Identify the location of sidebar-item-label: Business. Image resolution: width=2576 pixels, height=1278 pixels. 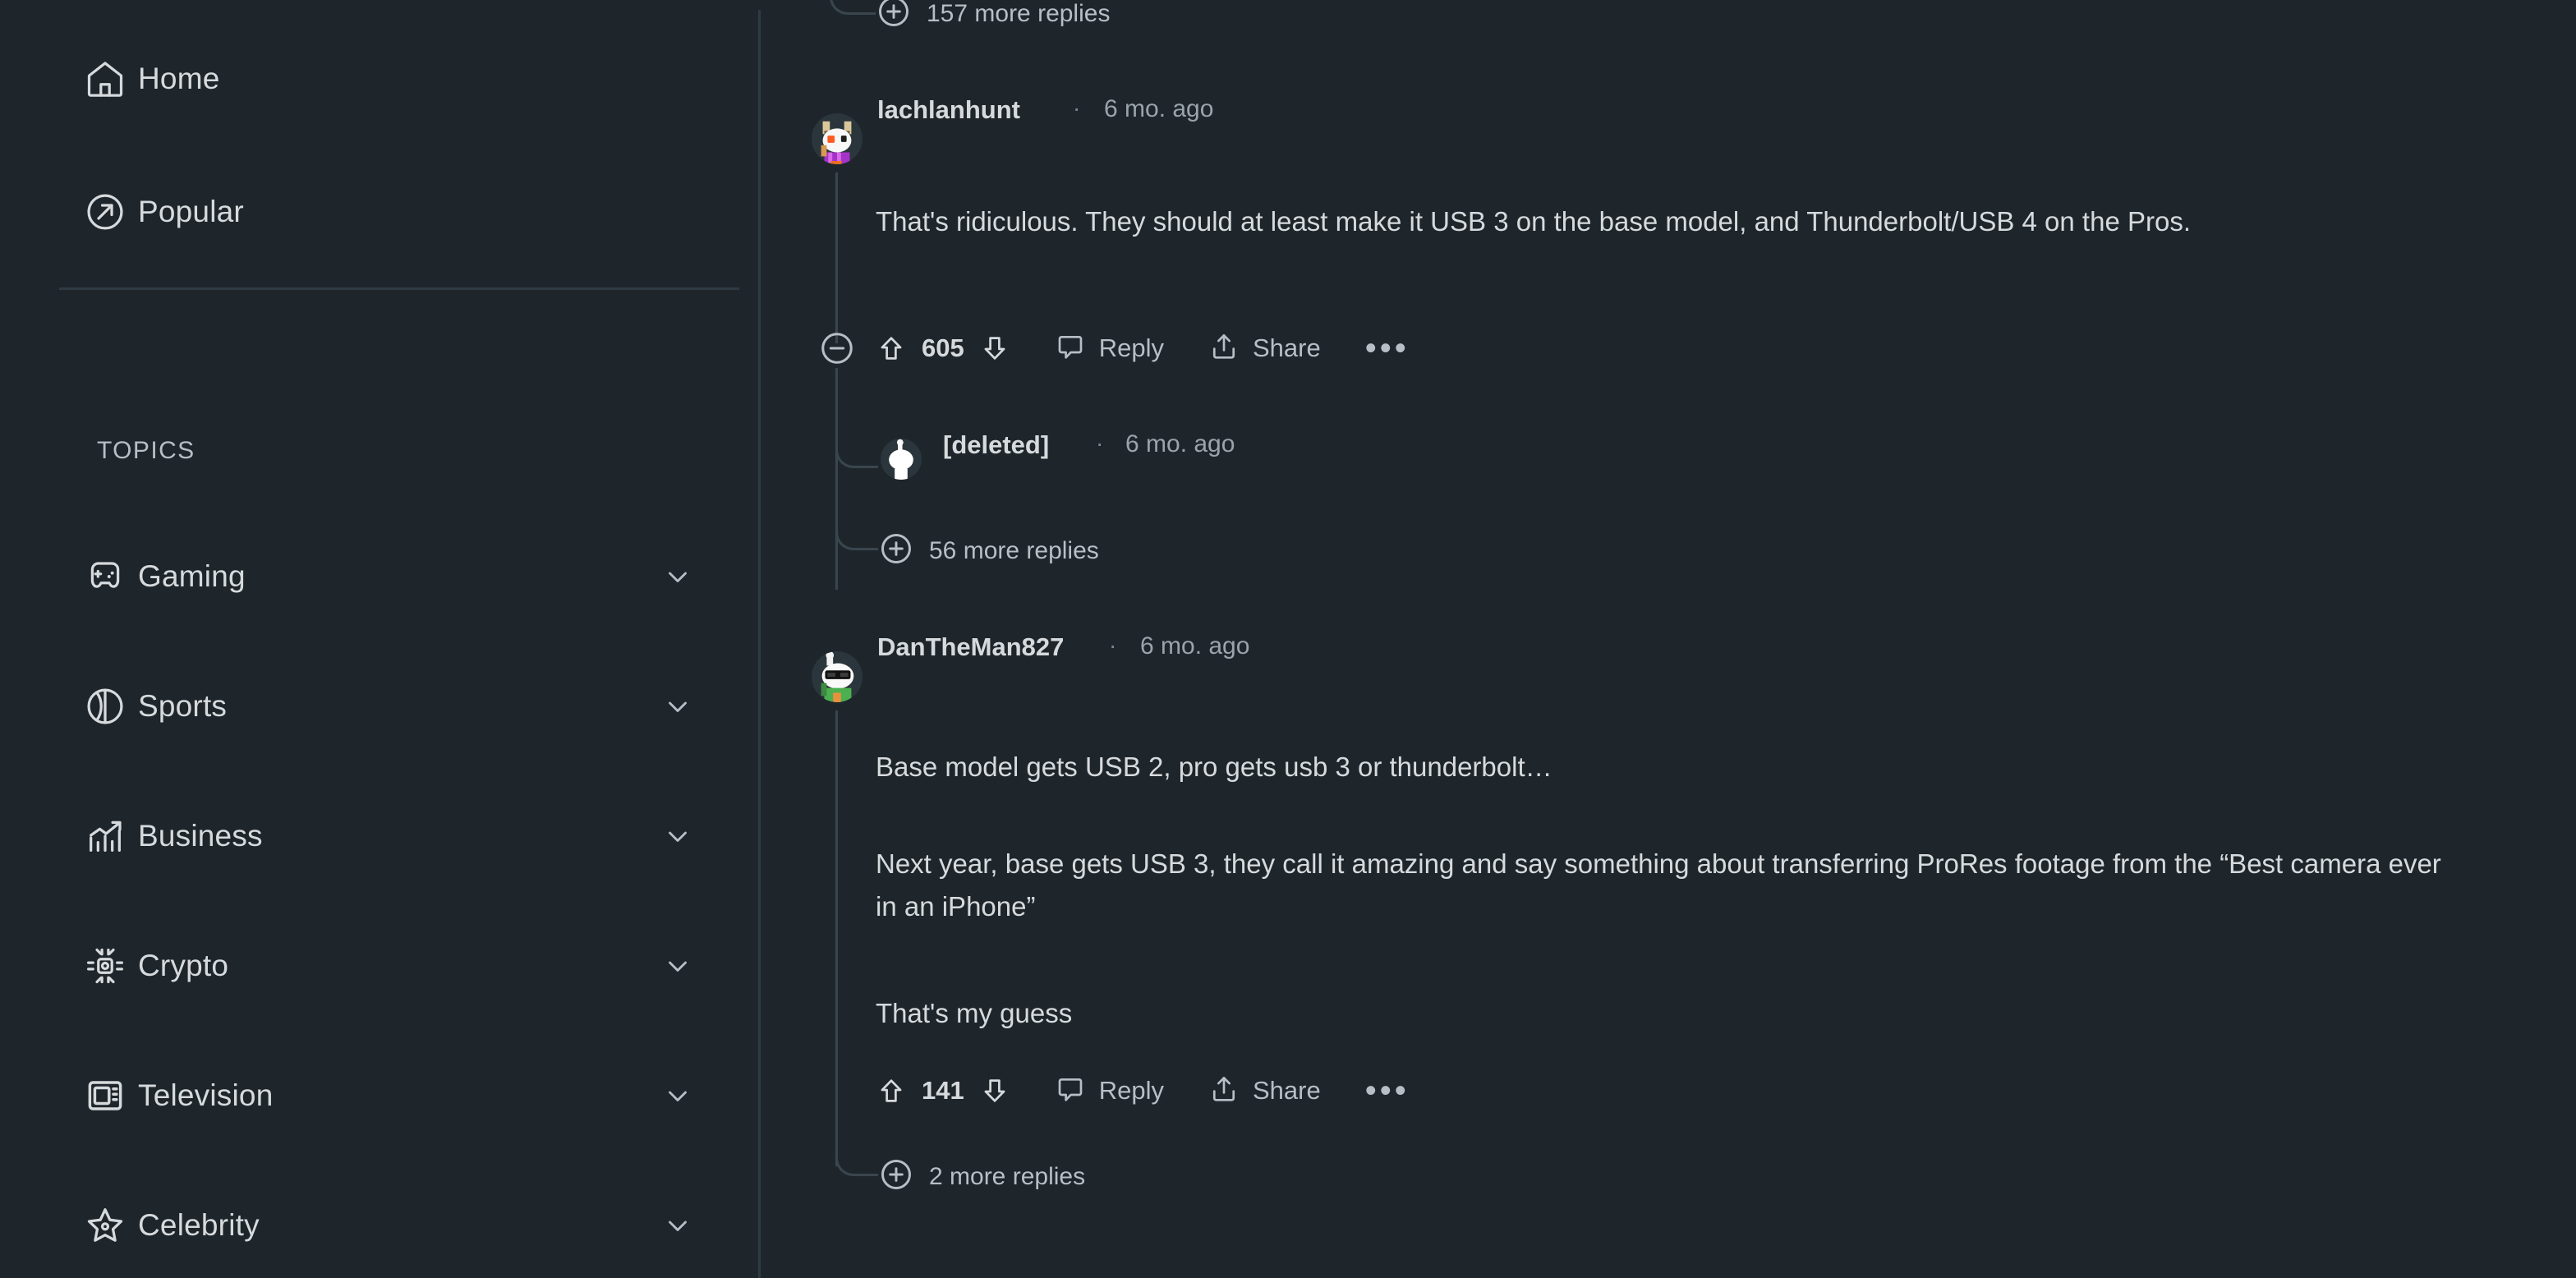
(200, 836).